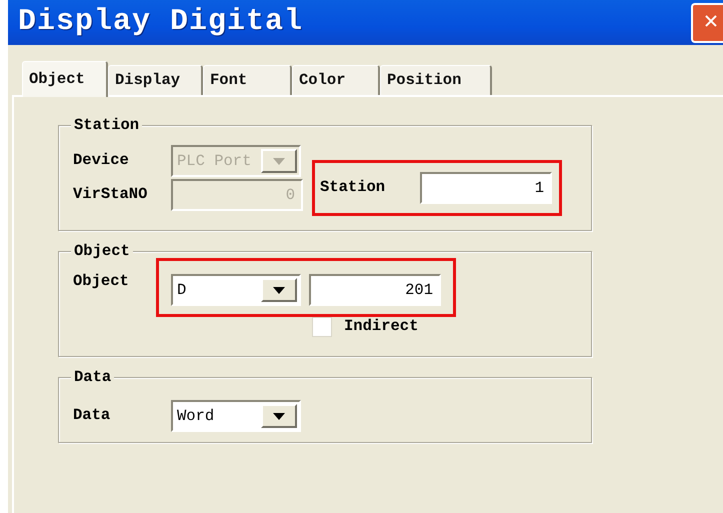  I want to click on group-title: Object, so click(102, 251).